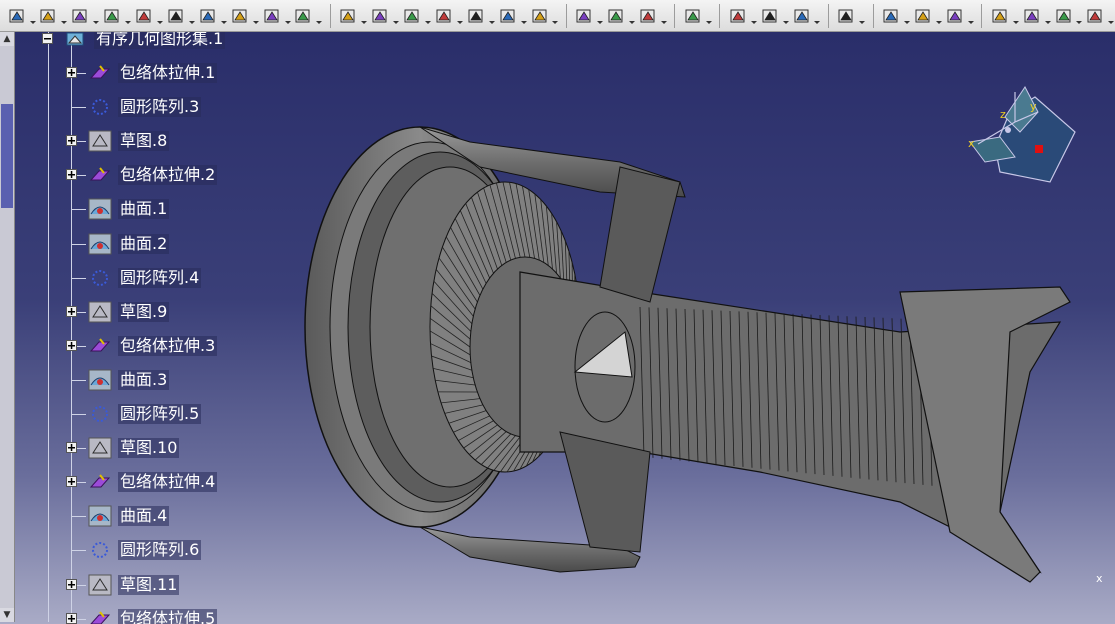 Image resolution: width=1115 pixels, height=624 pixels. I want to click on cylinder-icon, so click(112, 16).